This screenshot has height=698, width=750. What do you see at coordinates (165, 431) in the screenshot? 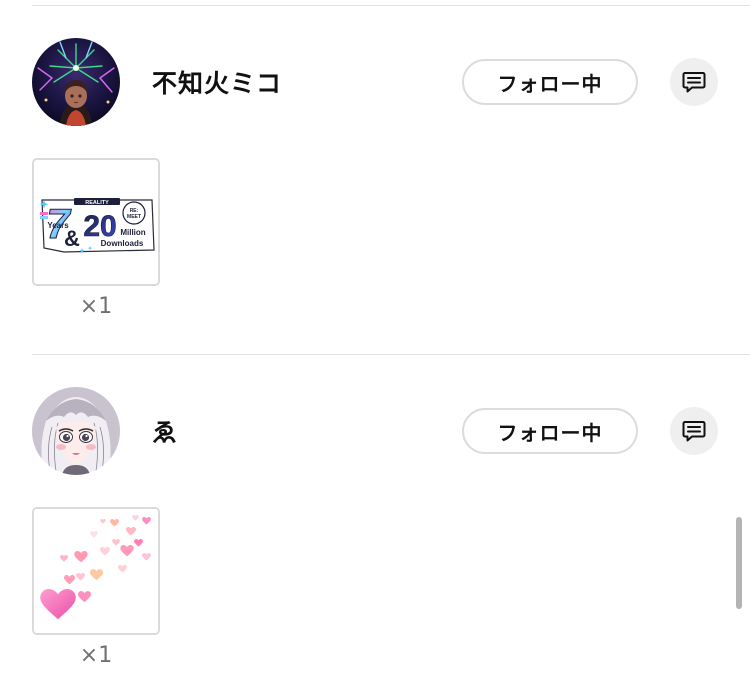
I see `username: ゑ` at bounding box center [165, 431].